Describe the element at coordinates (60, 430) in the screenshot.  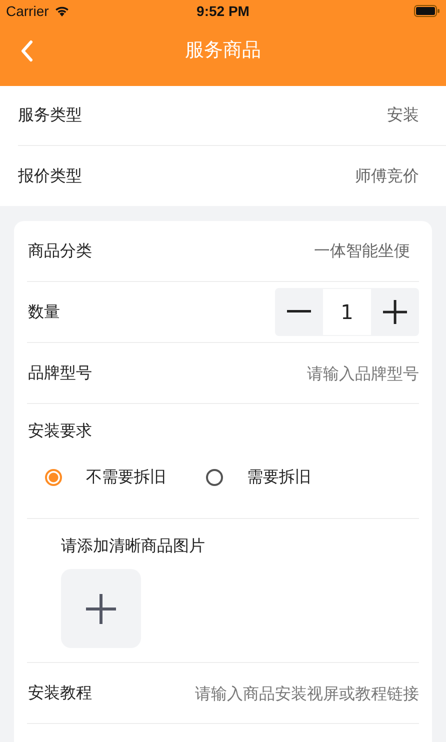
I see `row-label: 安装要求` at that location.